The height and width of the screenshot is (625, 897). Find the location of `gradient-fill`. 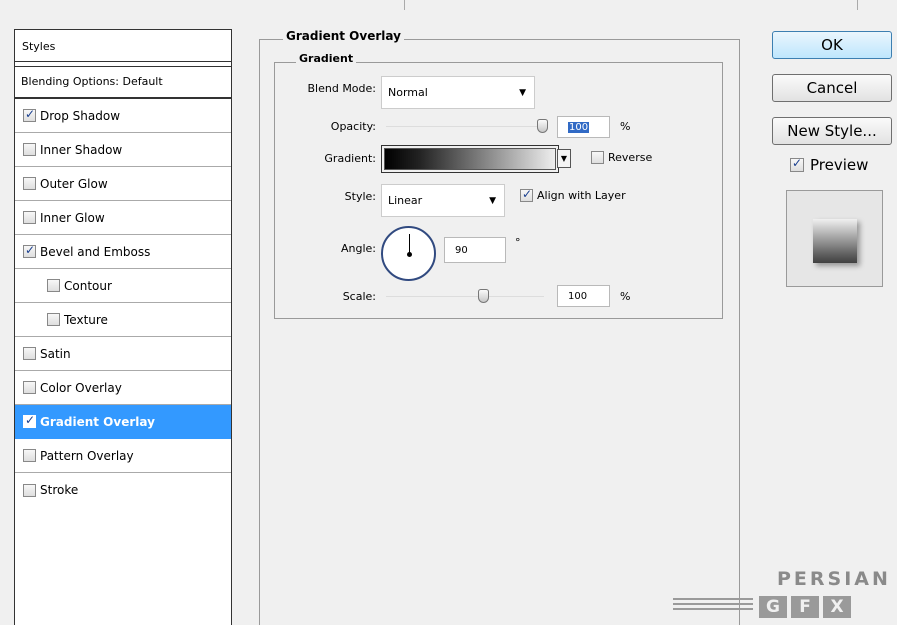

gradient-fill is located at coordinates (470, 159).